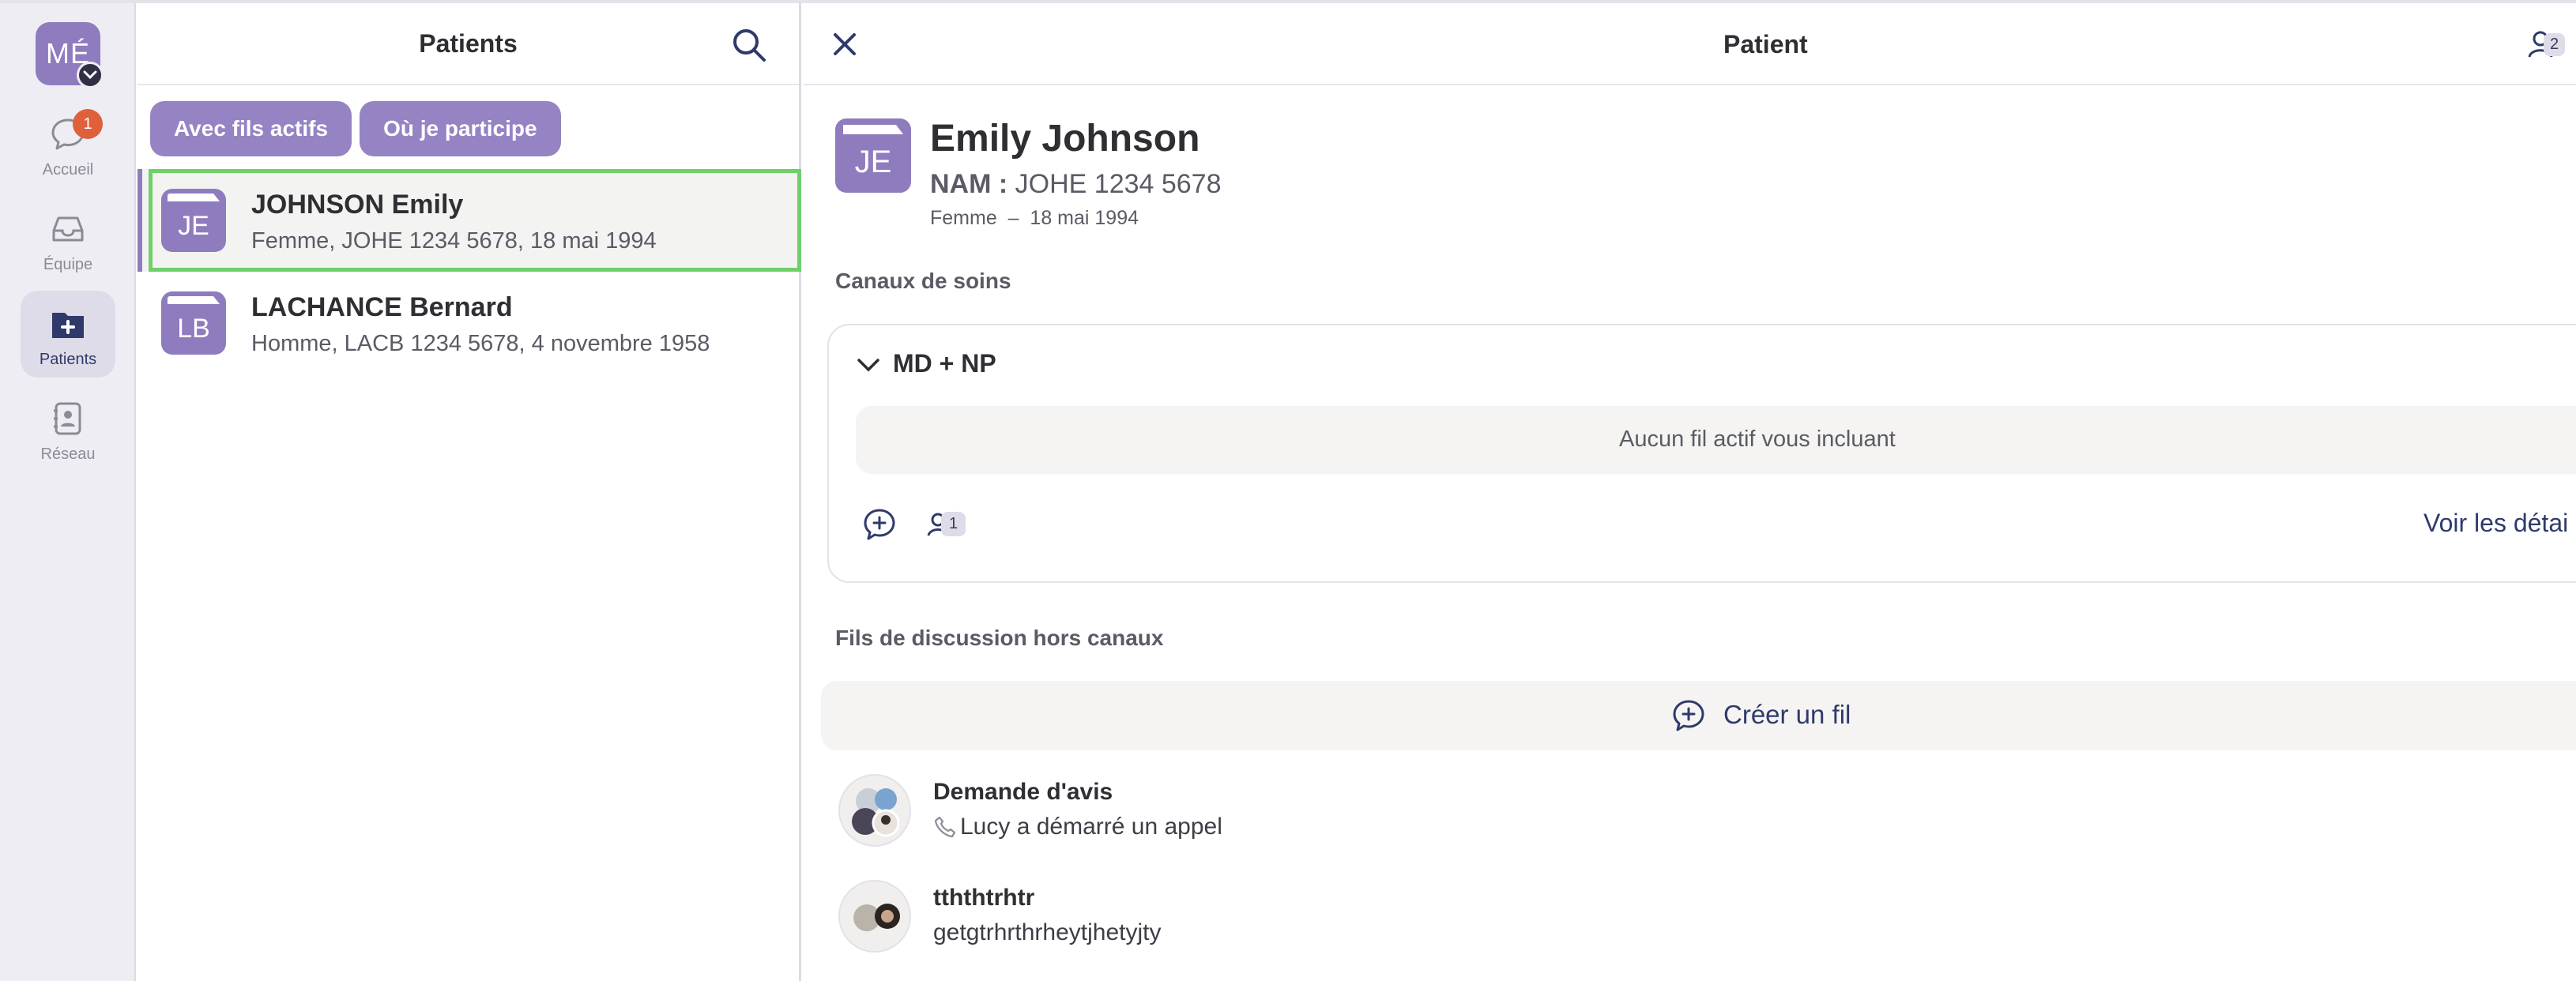 The height and width of the screenshot is (981, 2576). Describe the element at coordinates (1690, 44) in the screenshot. I see `detail-header: Patient 2` at that location.